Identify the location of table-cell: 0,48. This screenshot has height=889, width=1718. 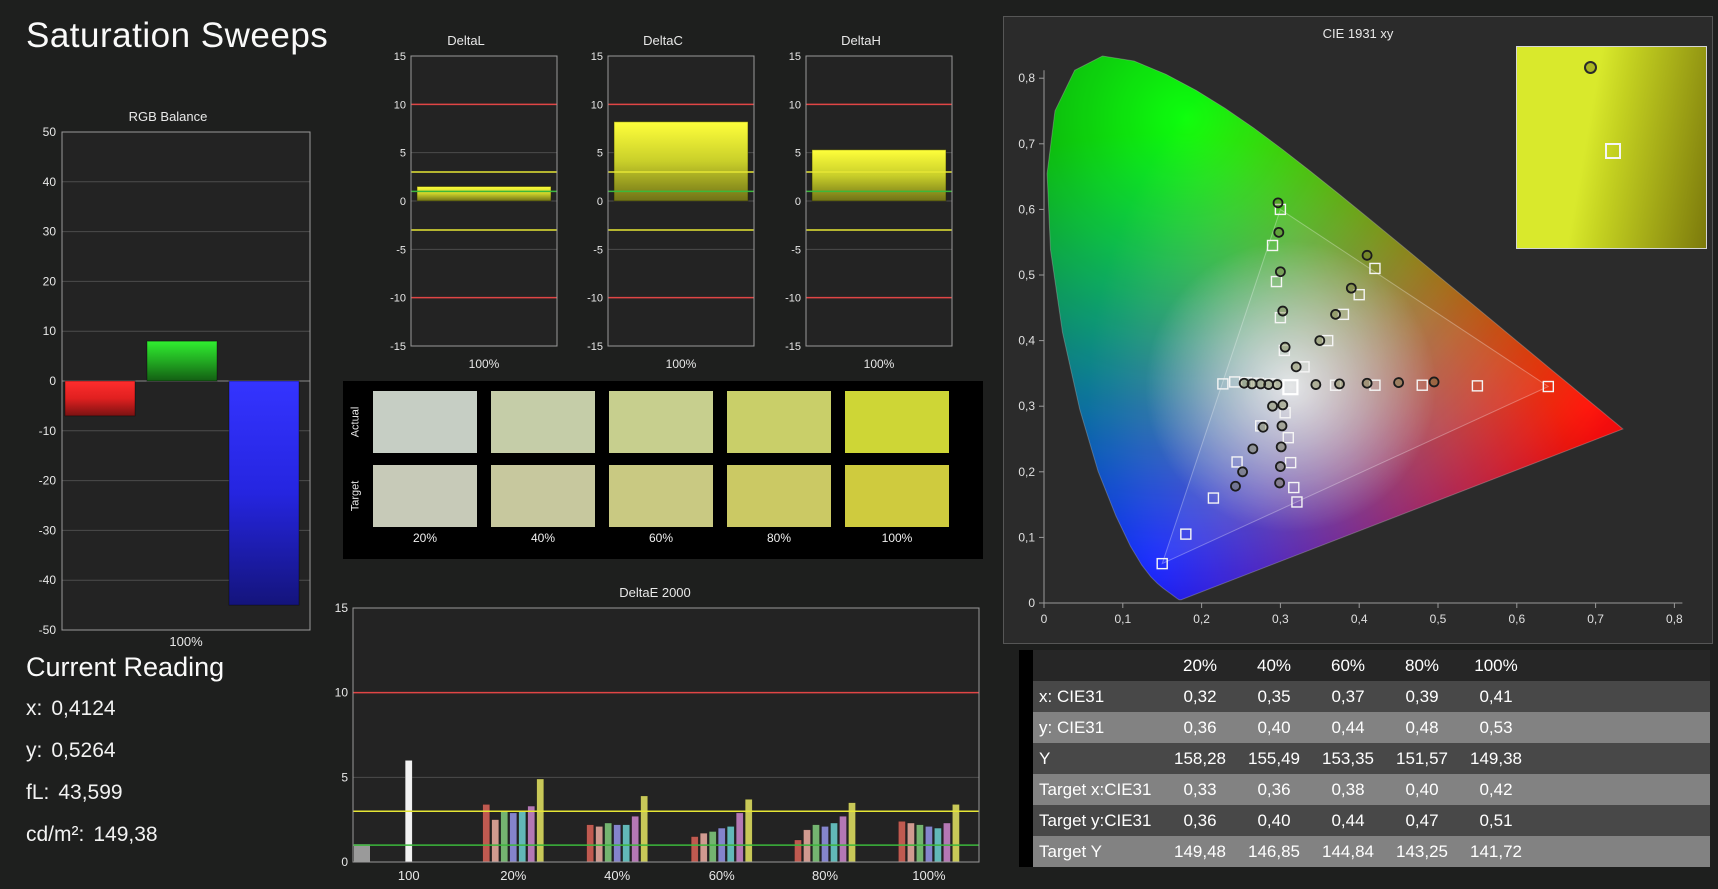
(1422, 727).